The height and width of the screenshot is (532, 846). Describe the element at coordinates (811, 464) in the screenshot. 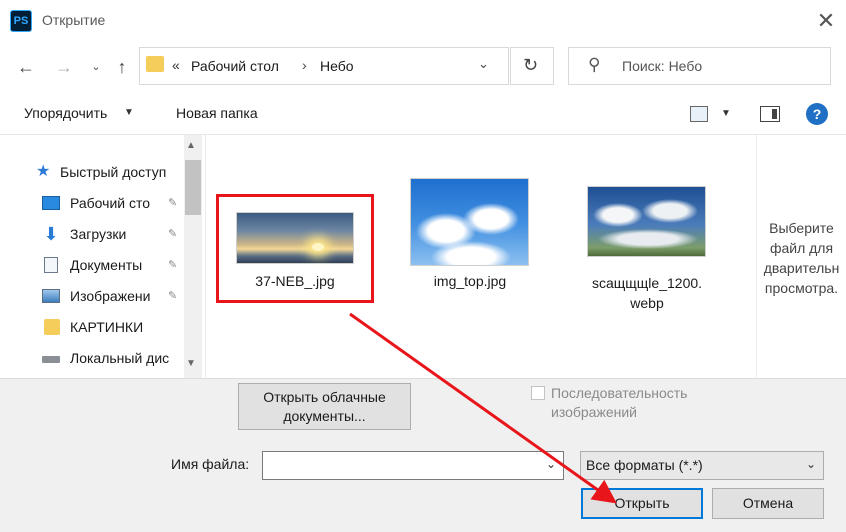

I see `file-type-chevron-down-icon: ⌄` at that location.